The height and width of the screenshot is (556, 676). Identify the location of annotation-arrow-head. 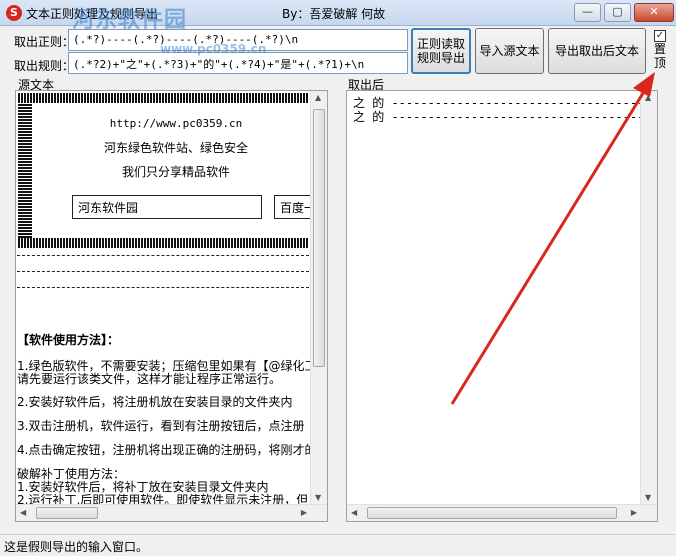
(644, 84).